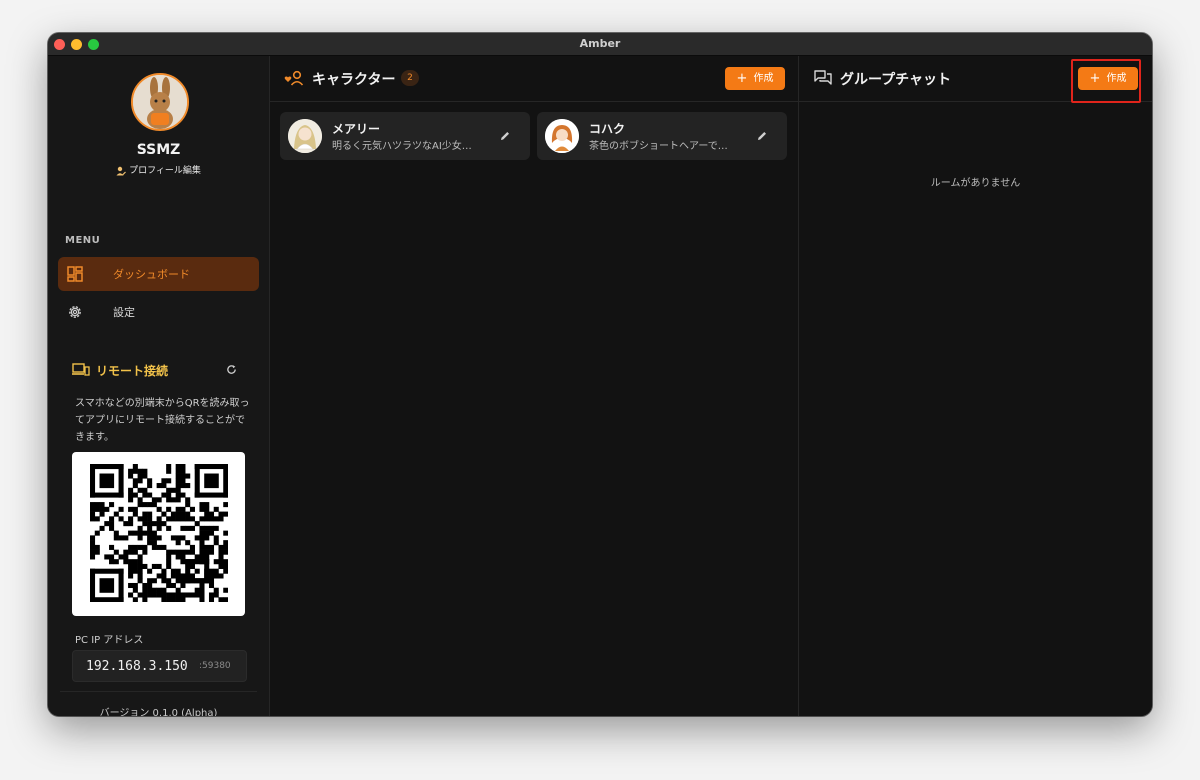 Image resolution: width=1200 pixels, height=780 pixels. Describe the element at coordinates (896, 80) in the screenshot. I see `group-chat-title: グループチャット` at that location.